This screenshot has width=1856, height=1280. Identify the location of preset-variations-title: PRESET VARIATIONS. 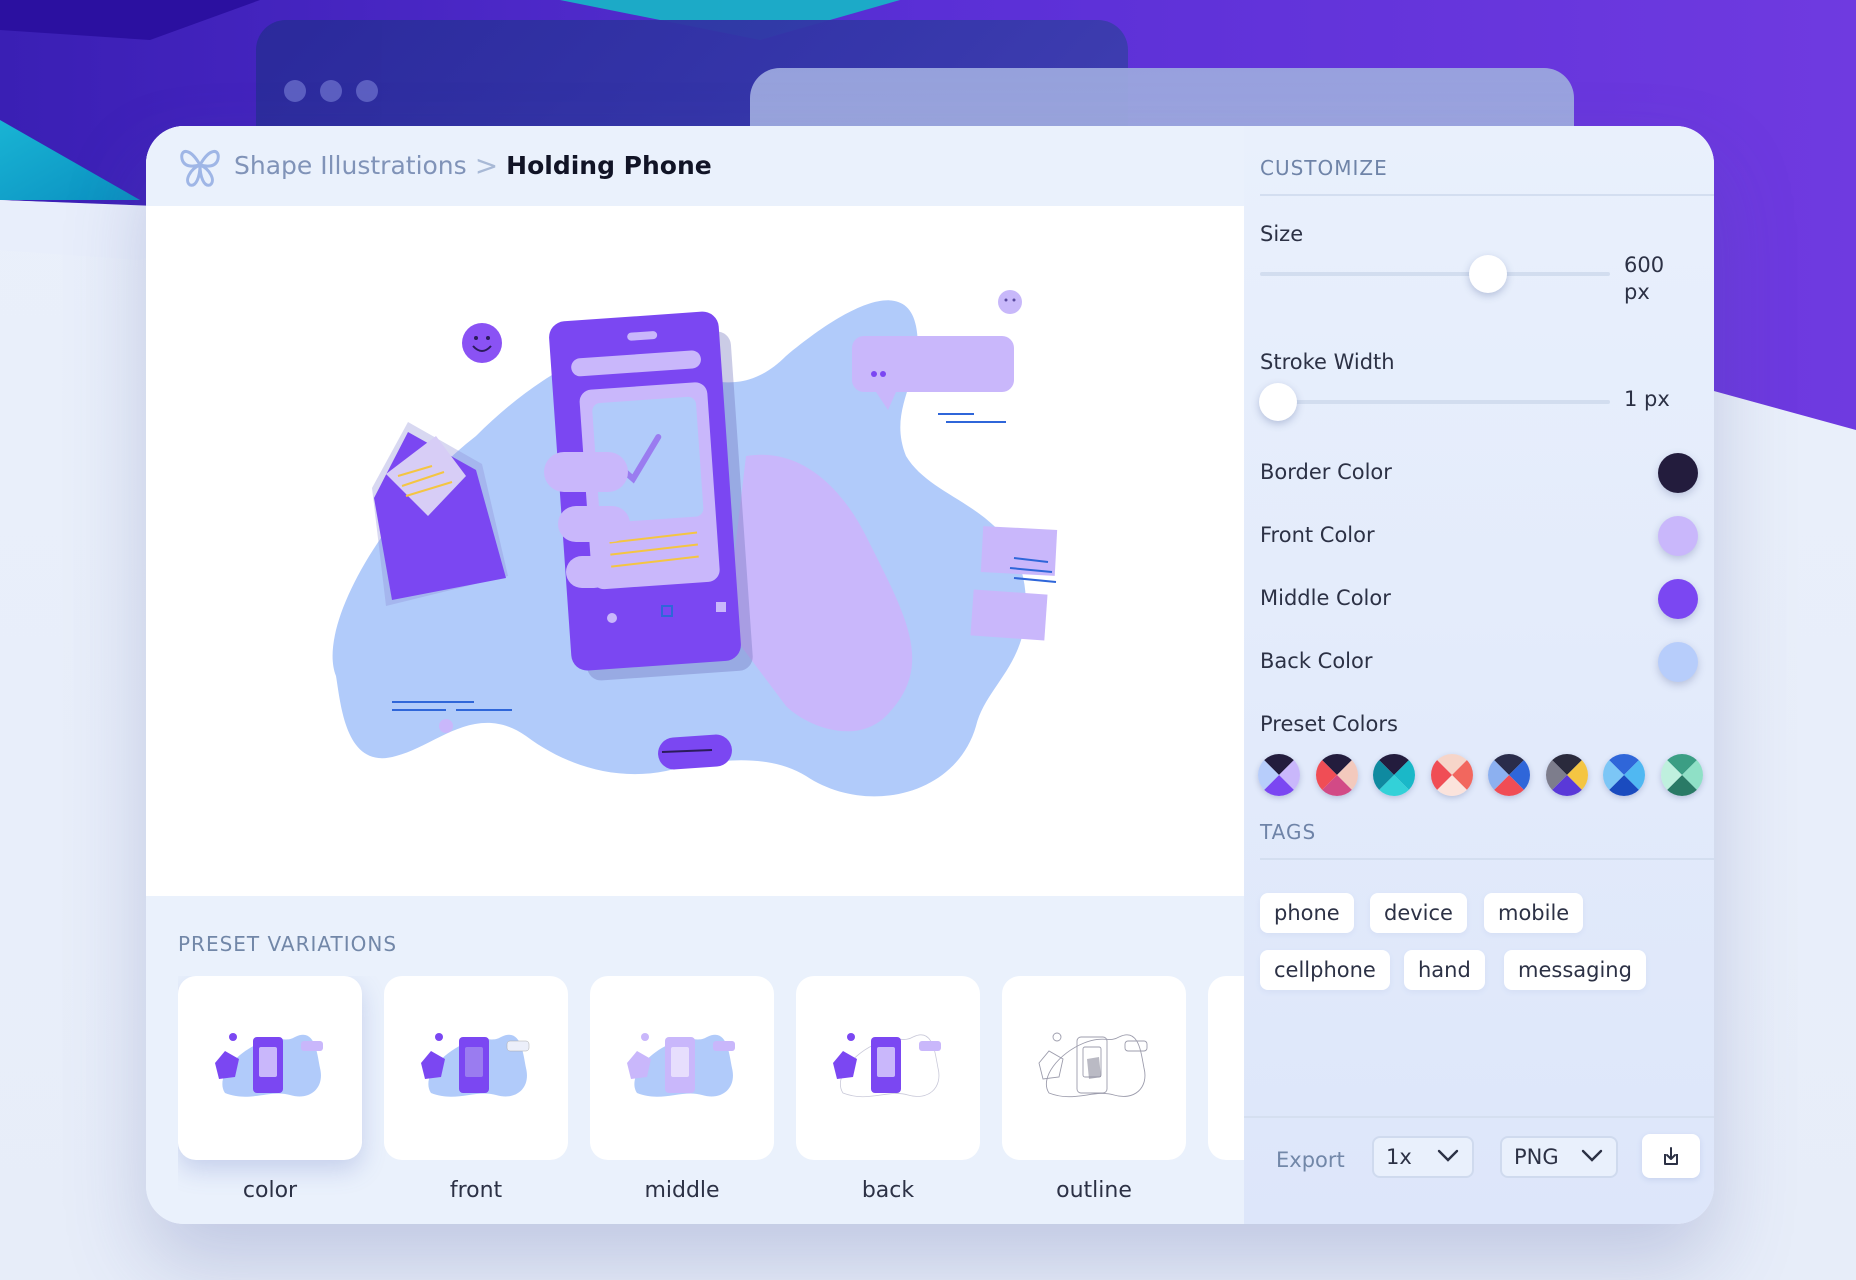
(288, 944).